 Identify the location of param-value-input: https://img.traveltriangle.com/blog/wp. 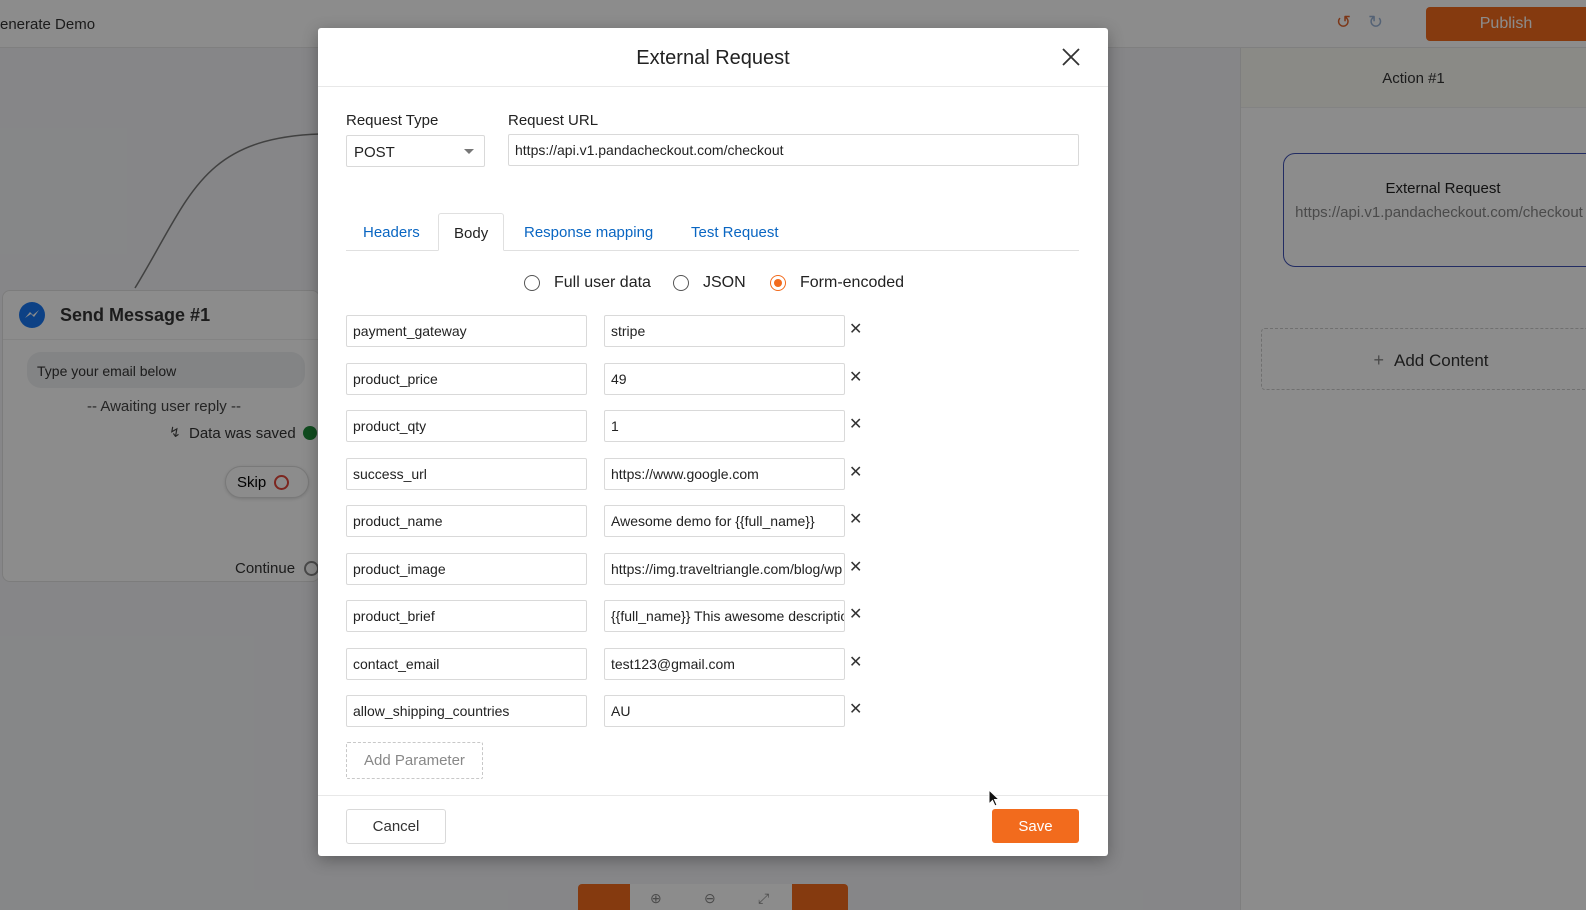
(724, 569).